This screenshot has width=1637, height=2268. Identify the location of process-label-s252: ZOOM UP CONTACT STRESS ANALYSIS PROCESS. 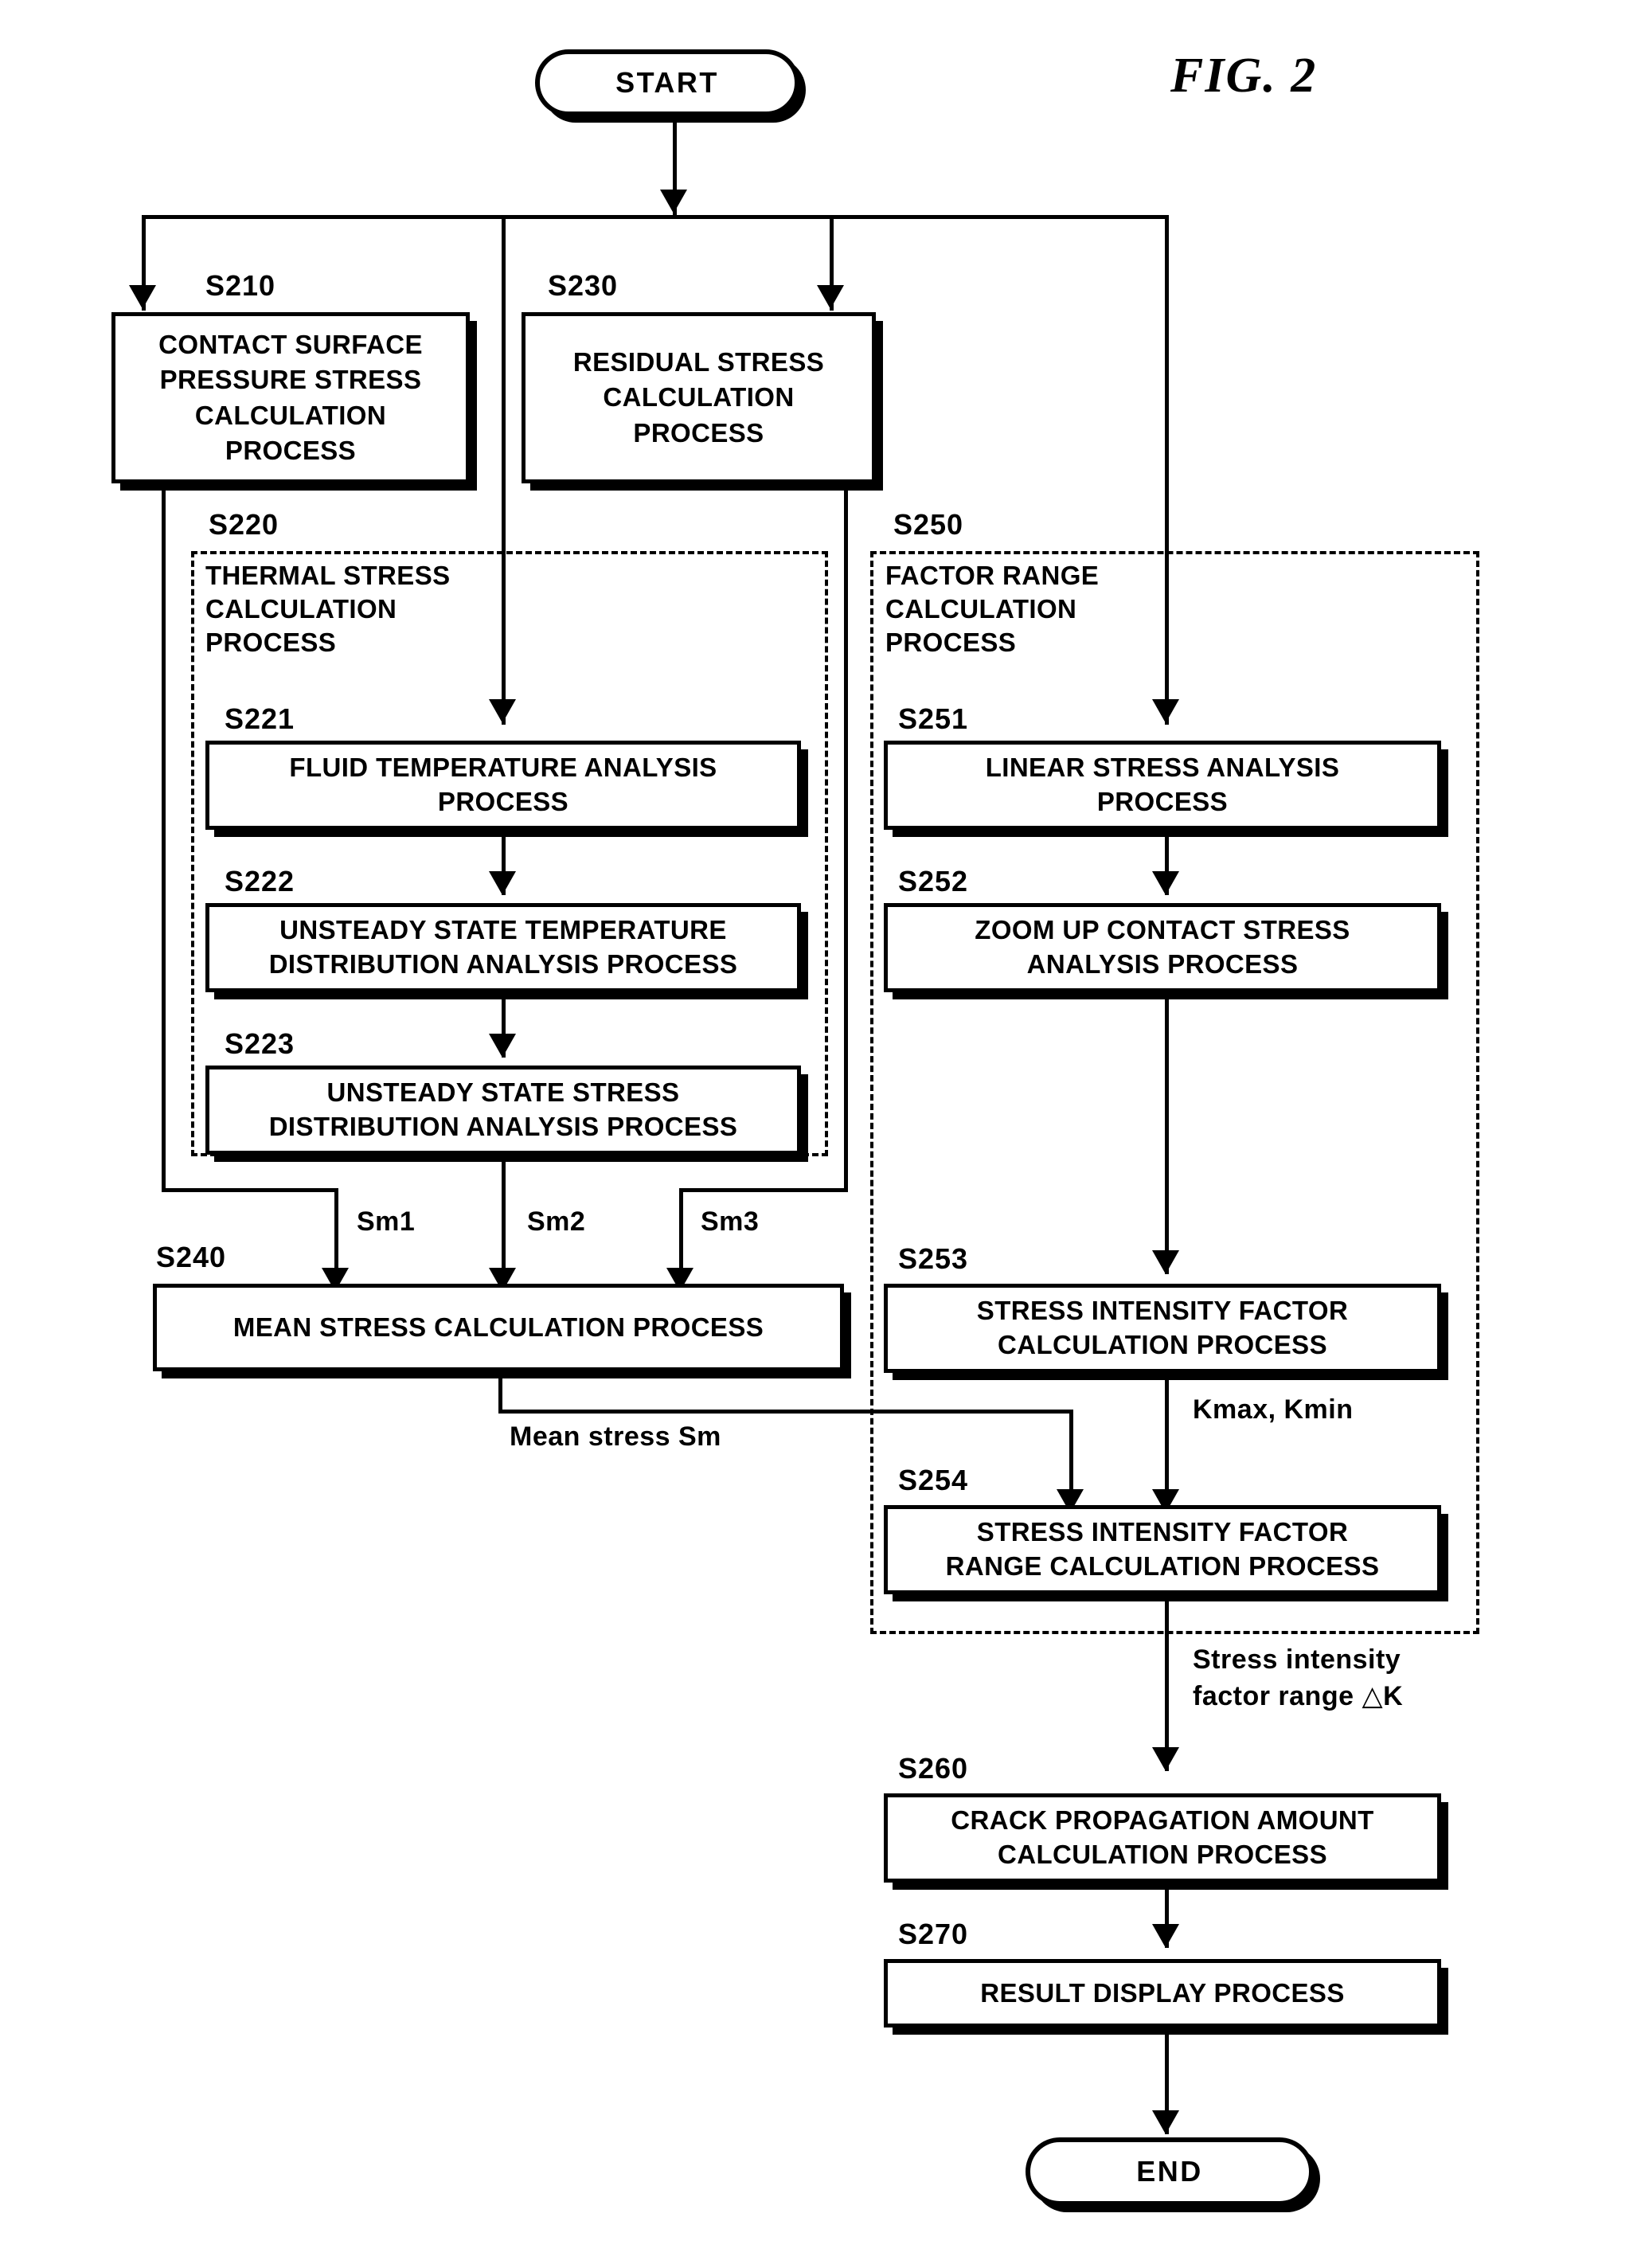
(1162, 947).